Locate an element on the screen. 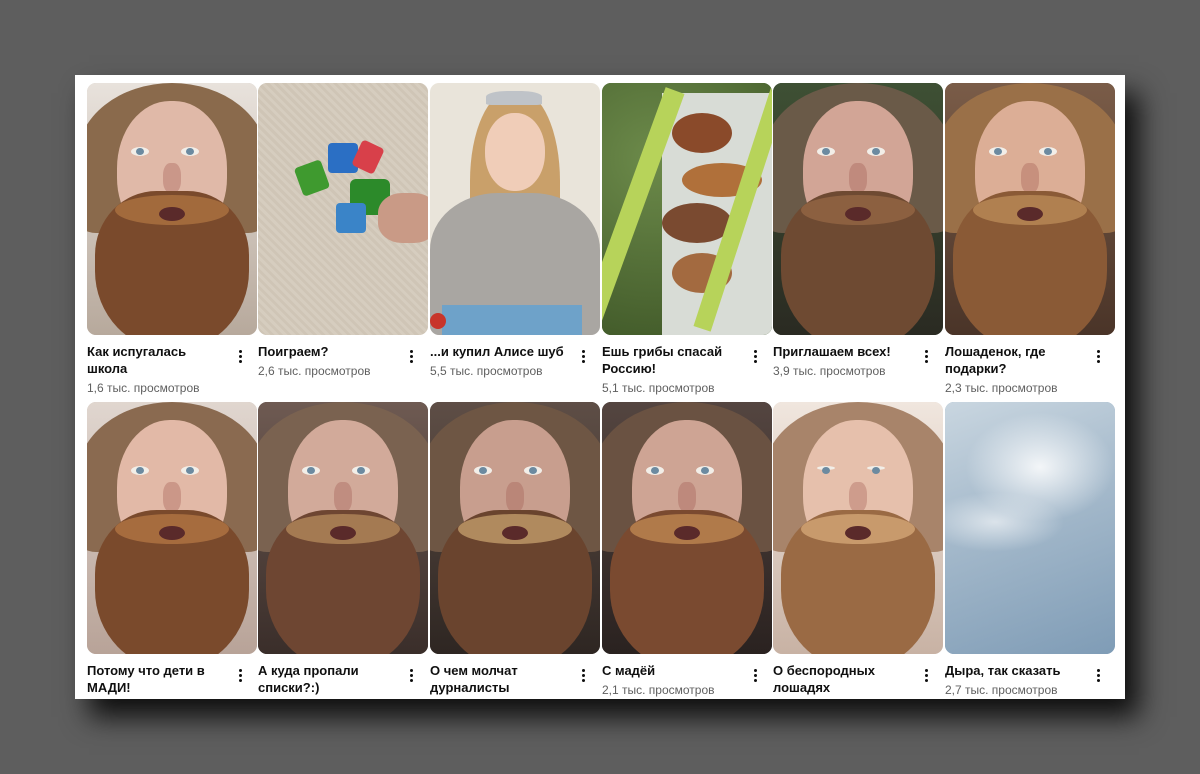 This screenshot has height=774, width=1200. video-title: С мадёй is located at coordinates (672, 670).